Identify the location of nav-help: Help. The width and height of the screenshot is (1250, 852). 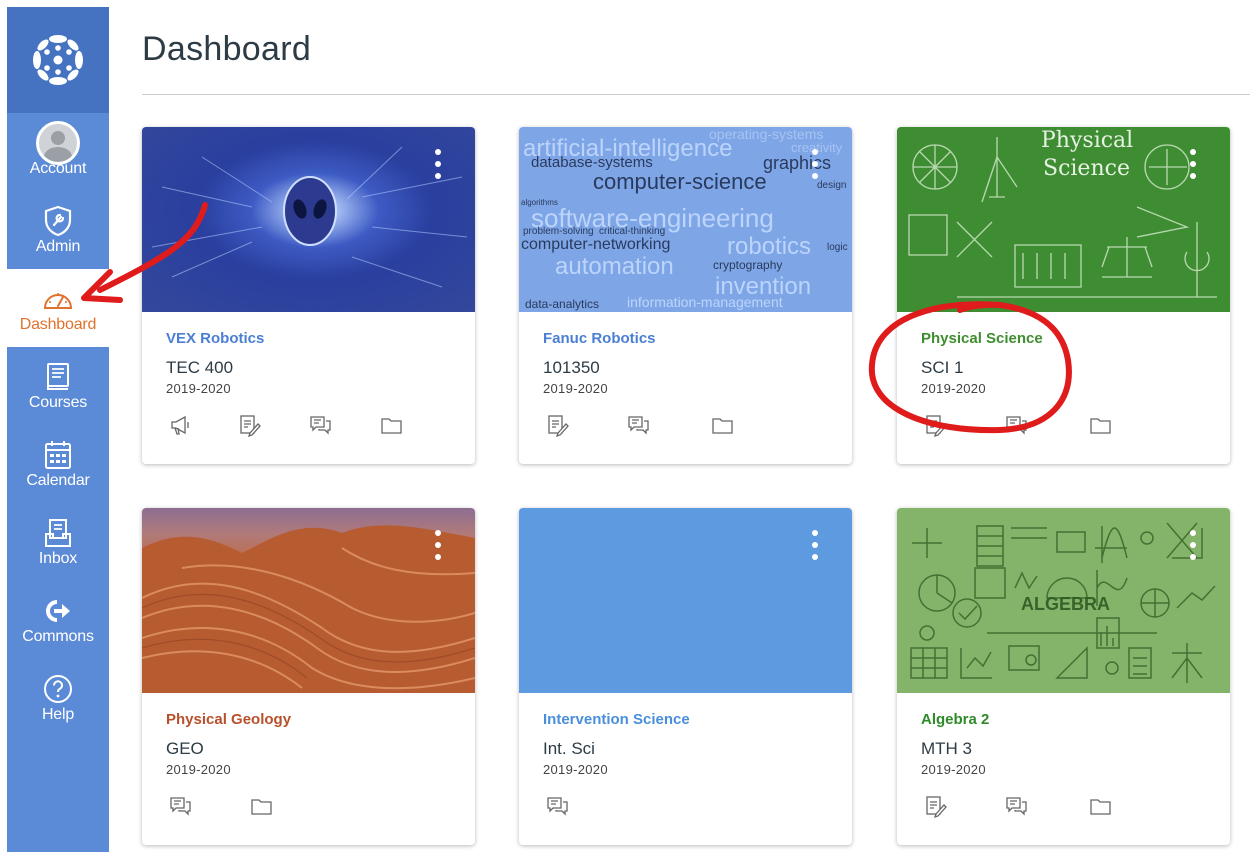
(58, 698).